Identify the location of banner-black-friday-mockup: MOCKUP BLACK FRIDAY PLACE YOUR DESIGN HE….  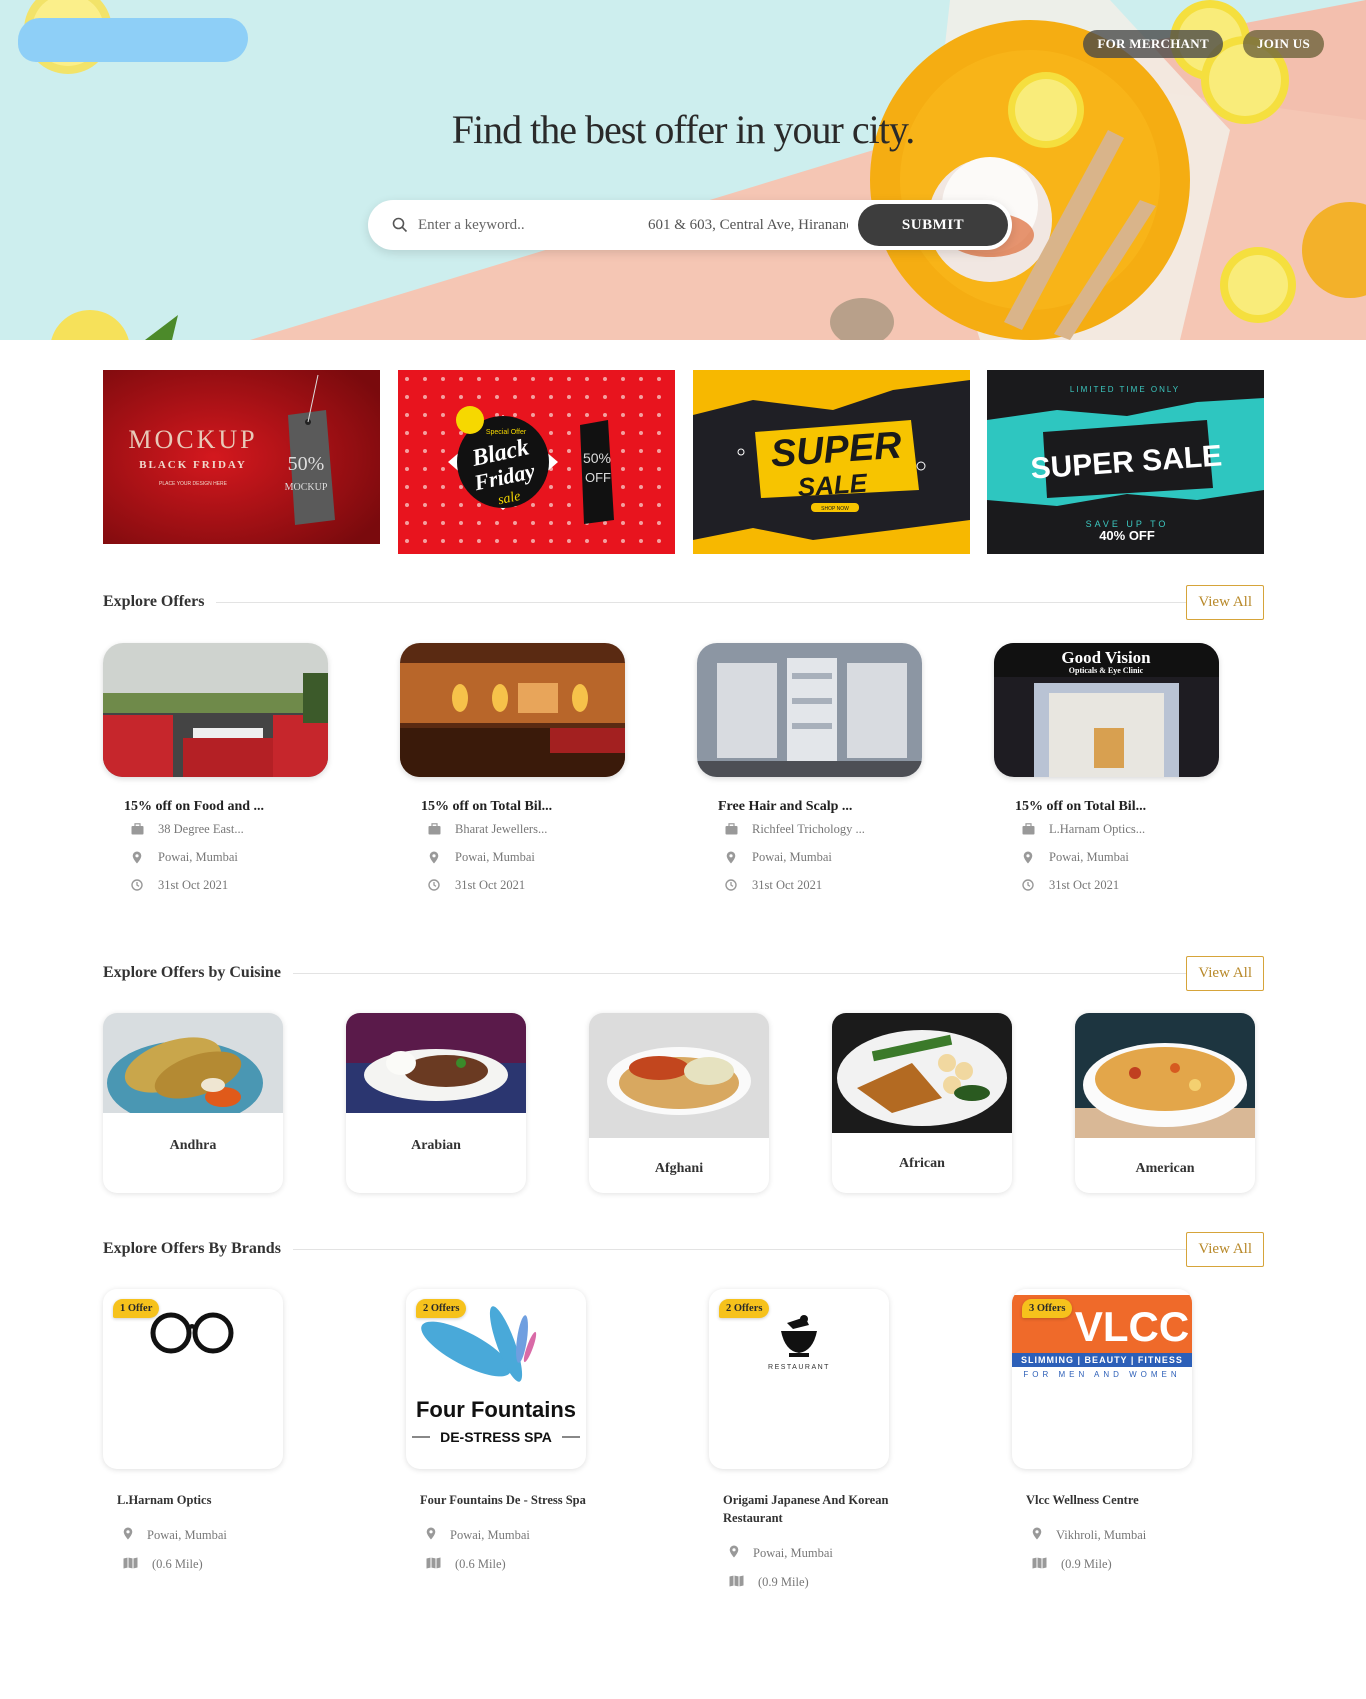
(241, 457).